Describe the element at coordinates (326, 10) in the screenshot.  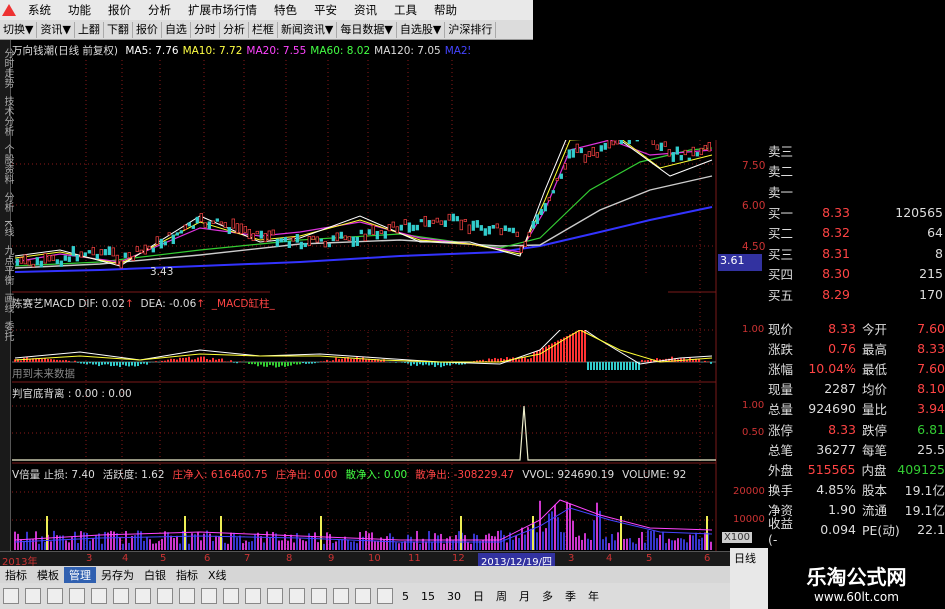
I see `menu-item: 平安` at that location.